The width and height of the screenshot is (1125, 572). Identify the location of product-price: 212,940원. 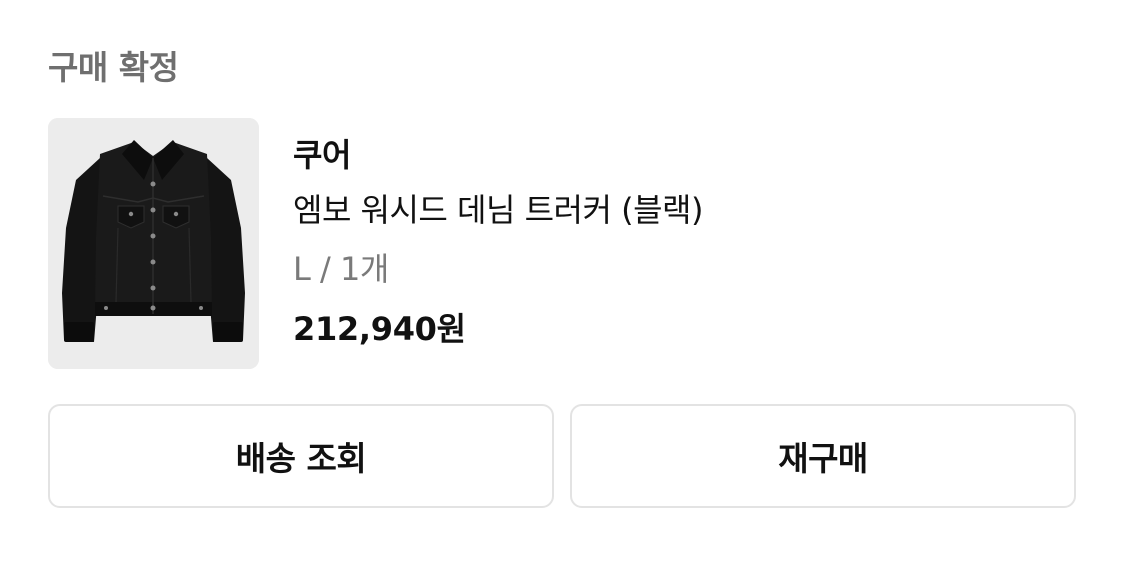
(379, 329).